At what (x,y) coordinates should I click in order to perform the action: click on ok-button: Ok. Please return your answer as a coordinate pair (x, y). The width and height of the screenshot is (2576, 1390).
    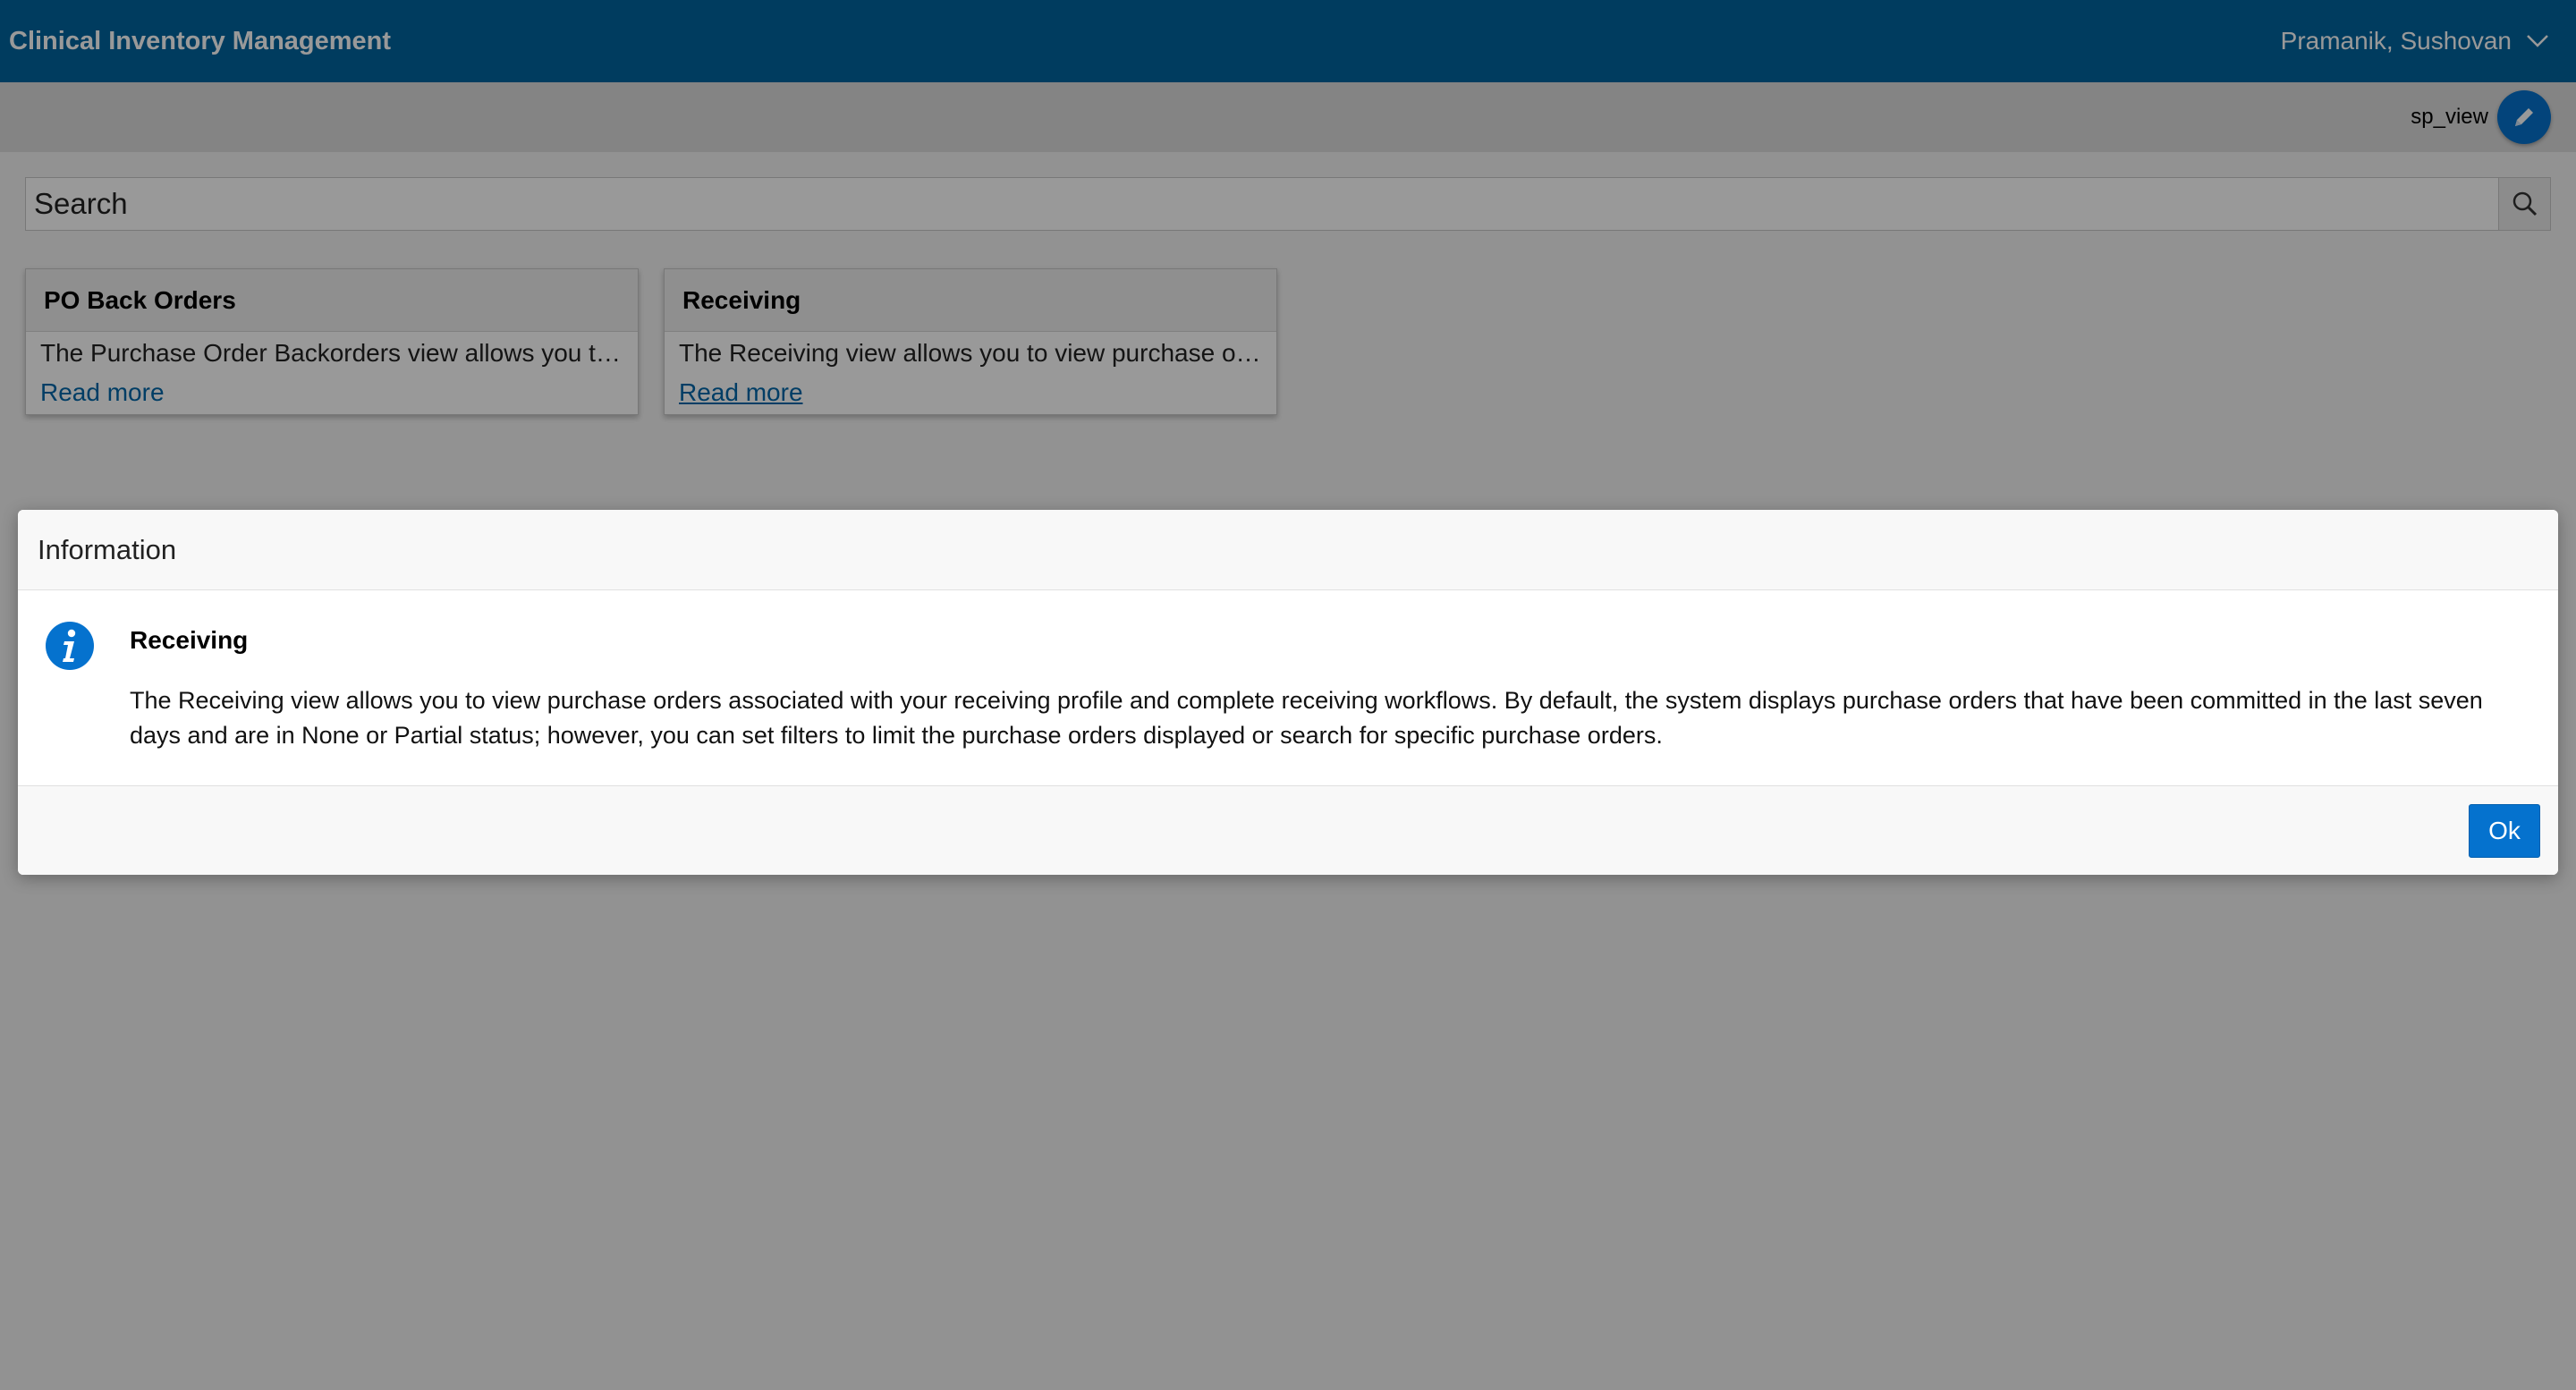
    Looking at the image, I should click on (2504, 831).